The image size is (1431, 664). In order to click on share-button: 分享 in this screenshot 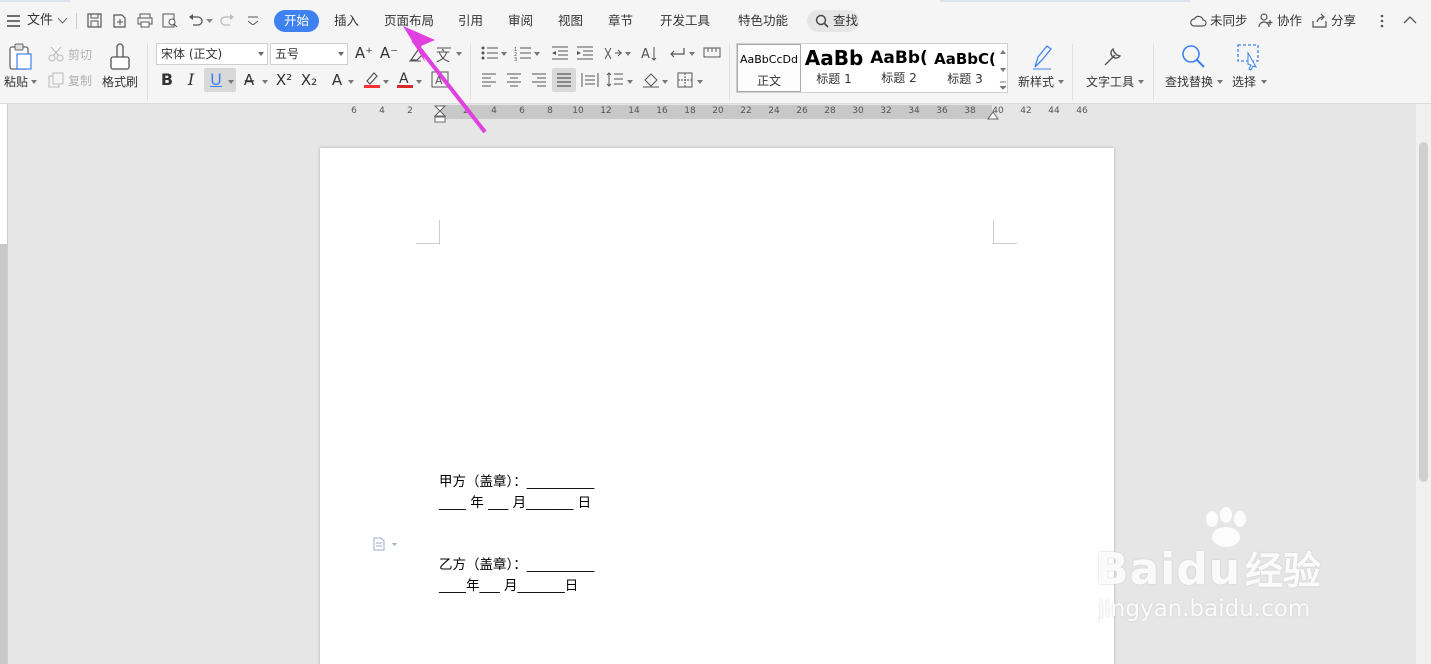, I will do `click(1343, 21)`.